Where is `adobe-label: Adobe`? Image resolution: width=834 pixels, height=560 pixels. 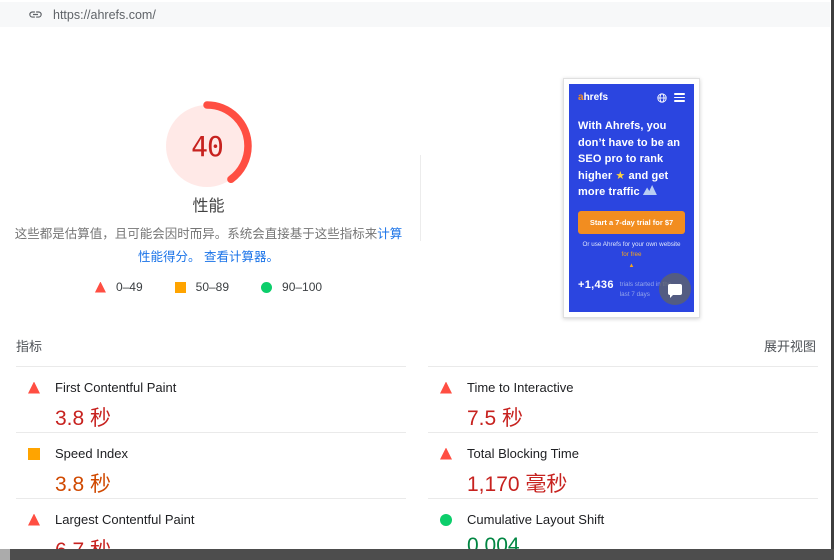 adobe-label: Adobe is located at coordinates (661, 311).